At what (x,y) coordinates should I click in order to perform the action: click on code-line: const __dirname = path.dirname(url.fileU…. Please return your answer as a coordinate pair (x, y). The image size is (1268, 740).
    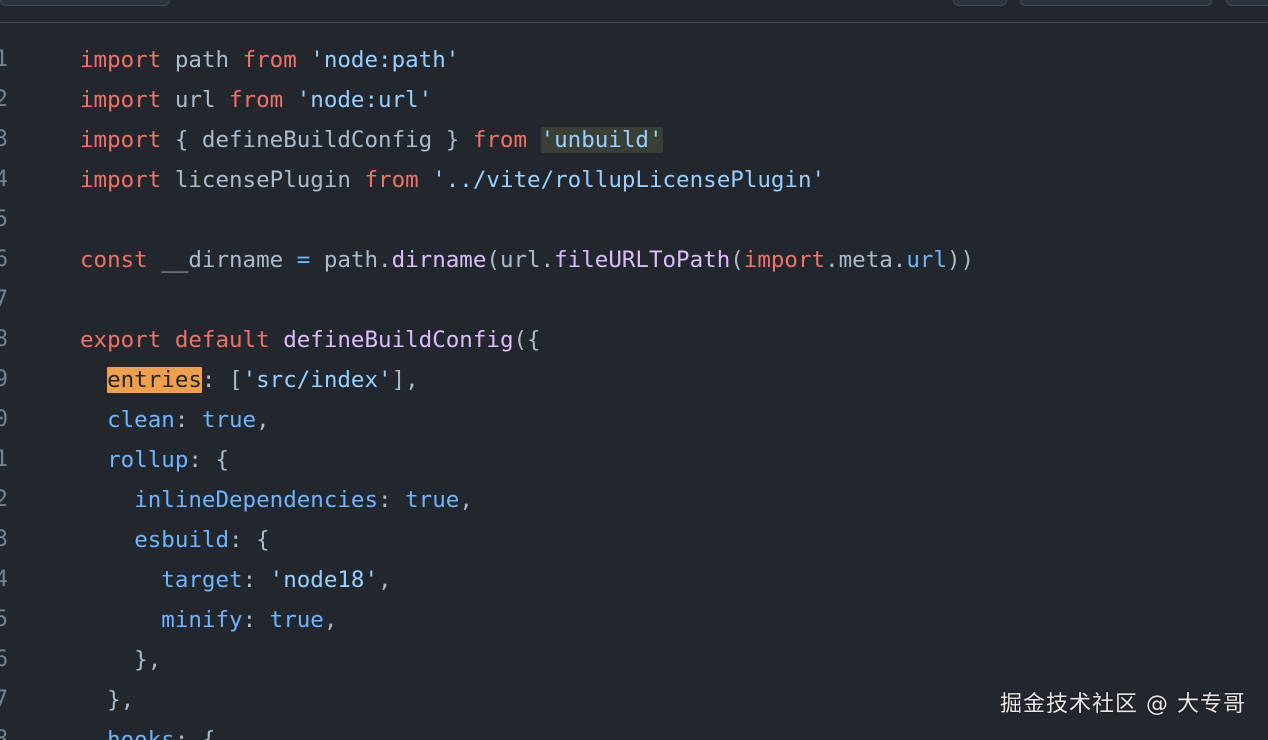
    Looking at the image, I should click on (527, 260).